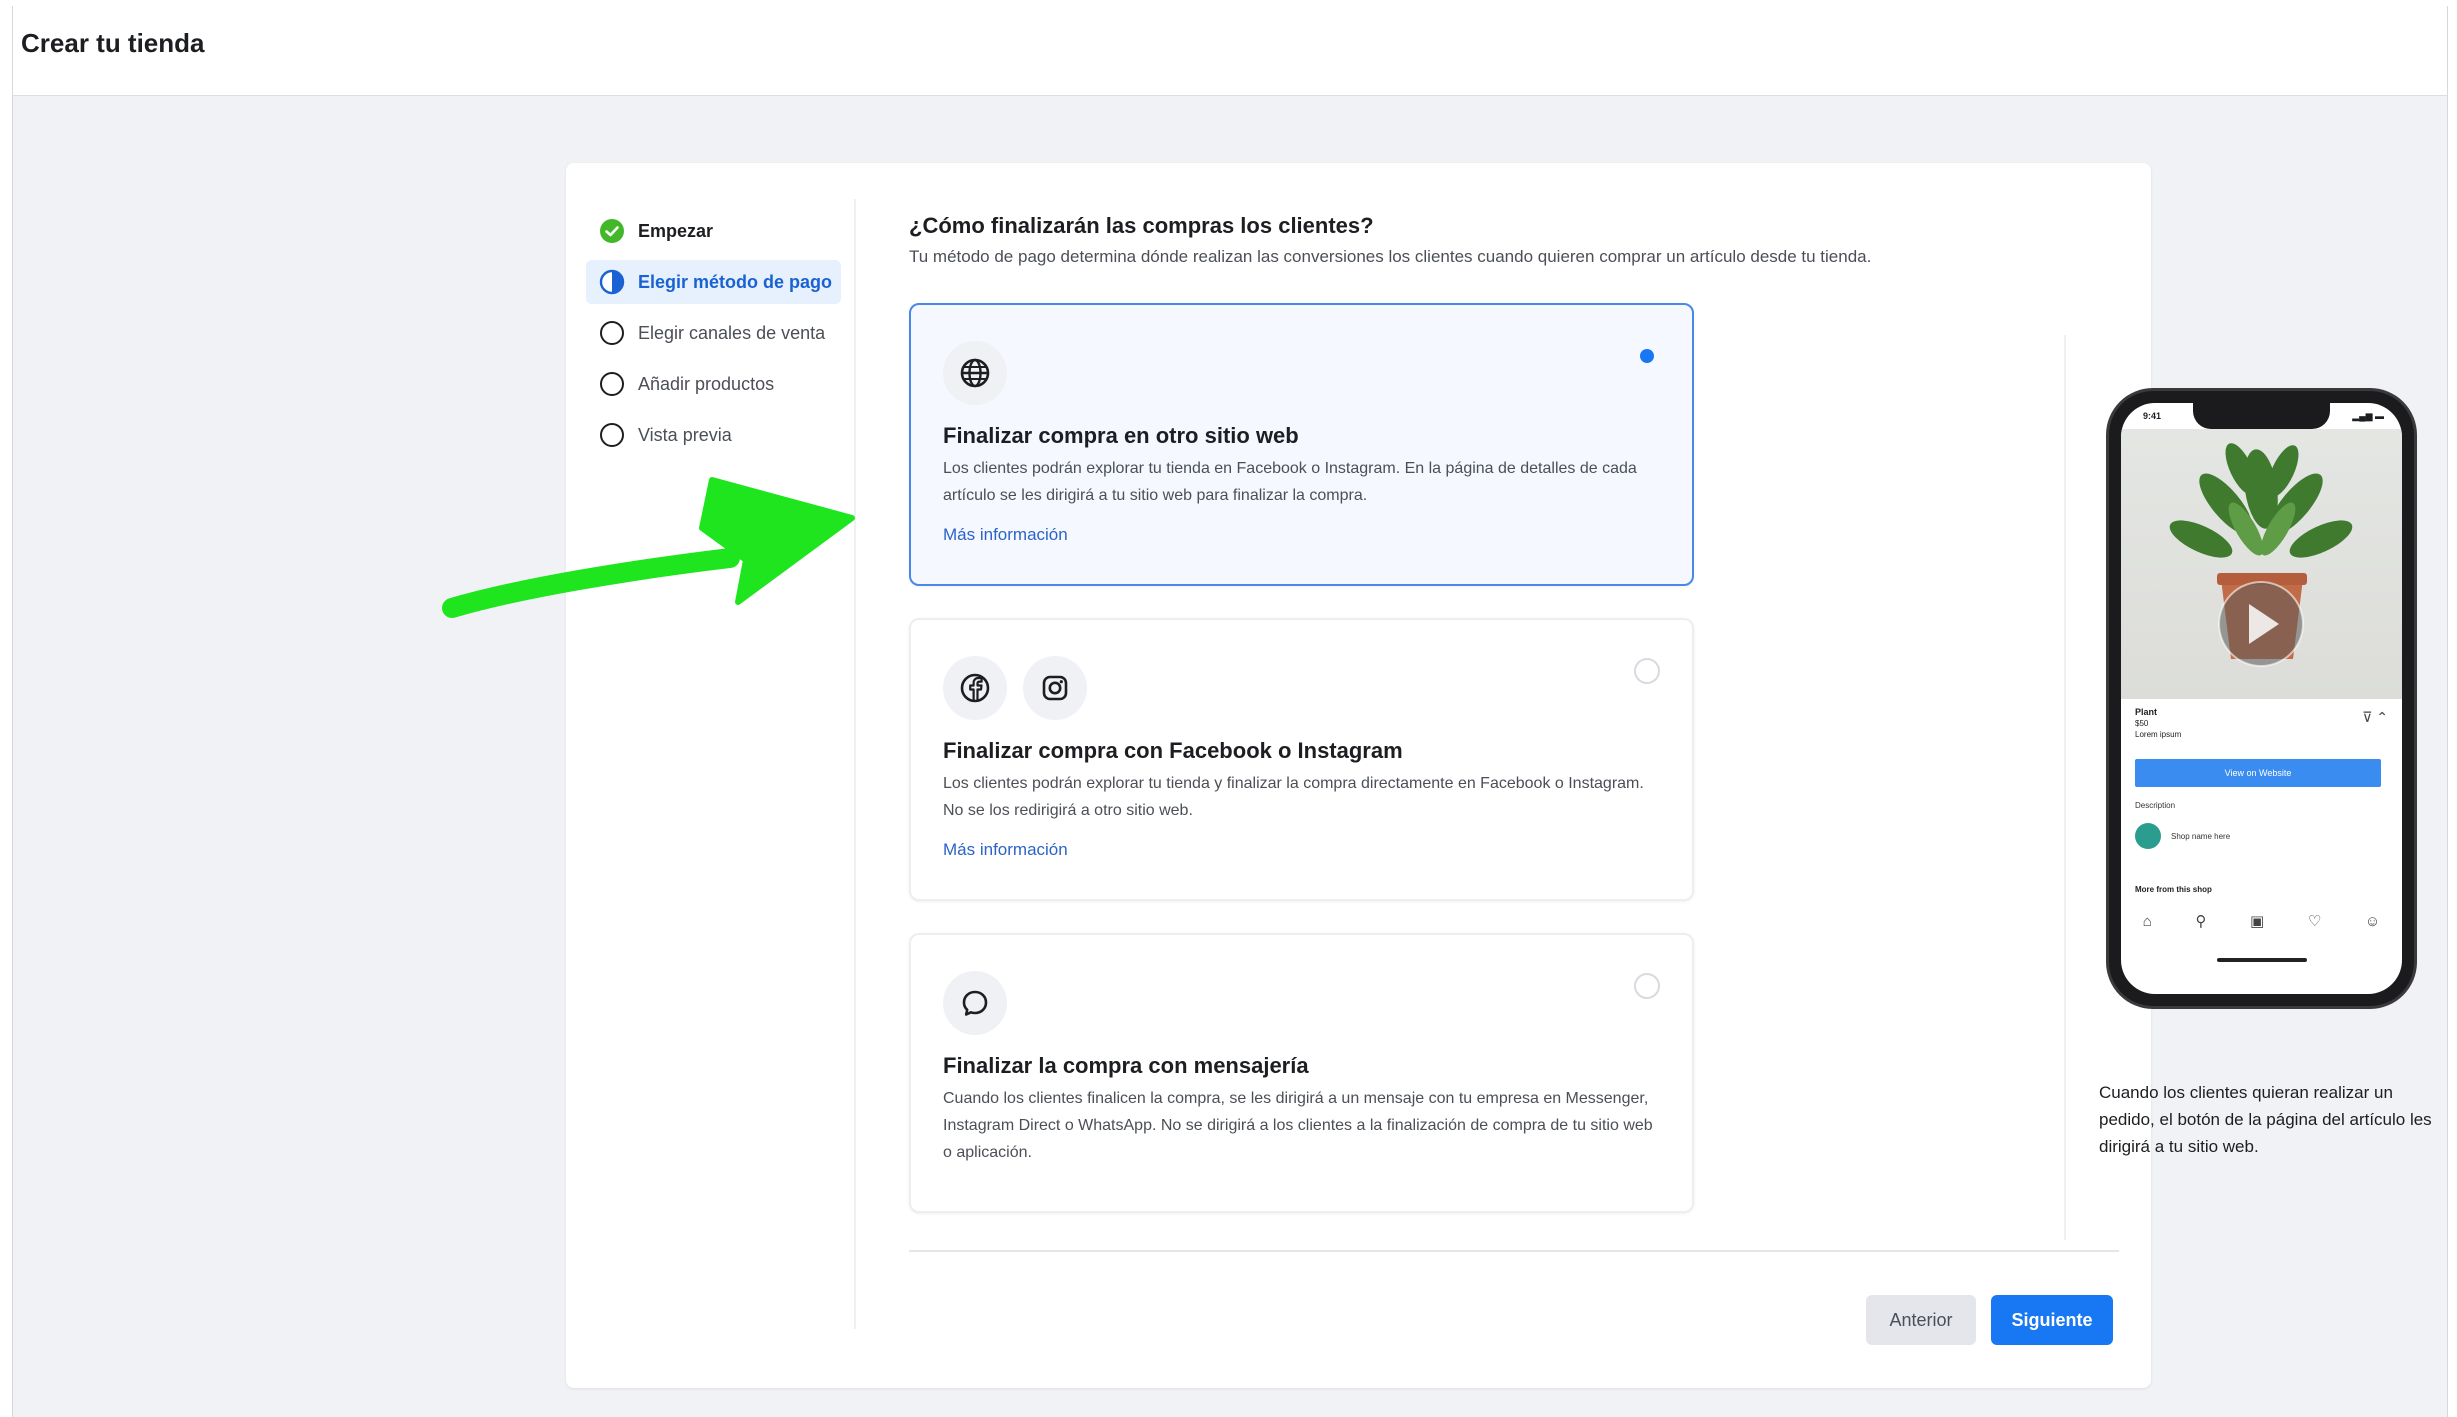 This screenshot has width=2457, height=1417. I want to click on page-title: Crear tu tienda, so click(113, 43).